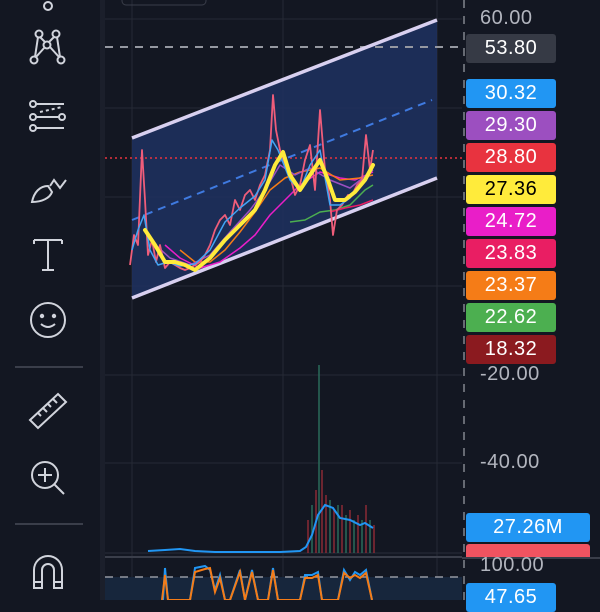  Describe the element at coordinates (512, 565) in the screenshot. I see `rsi-tick: 100.00` at that location.